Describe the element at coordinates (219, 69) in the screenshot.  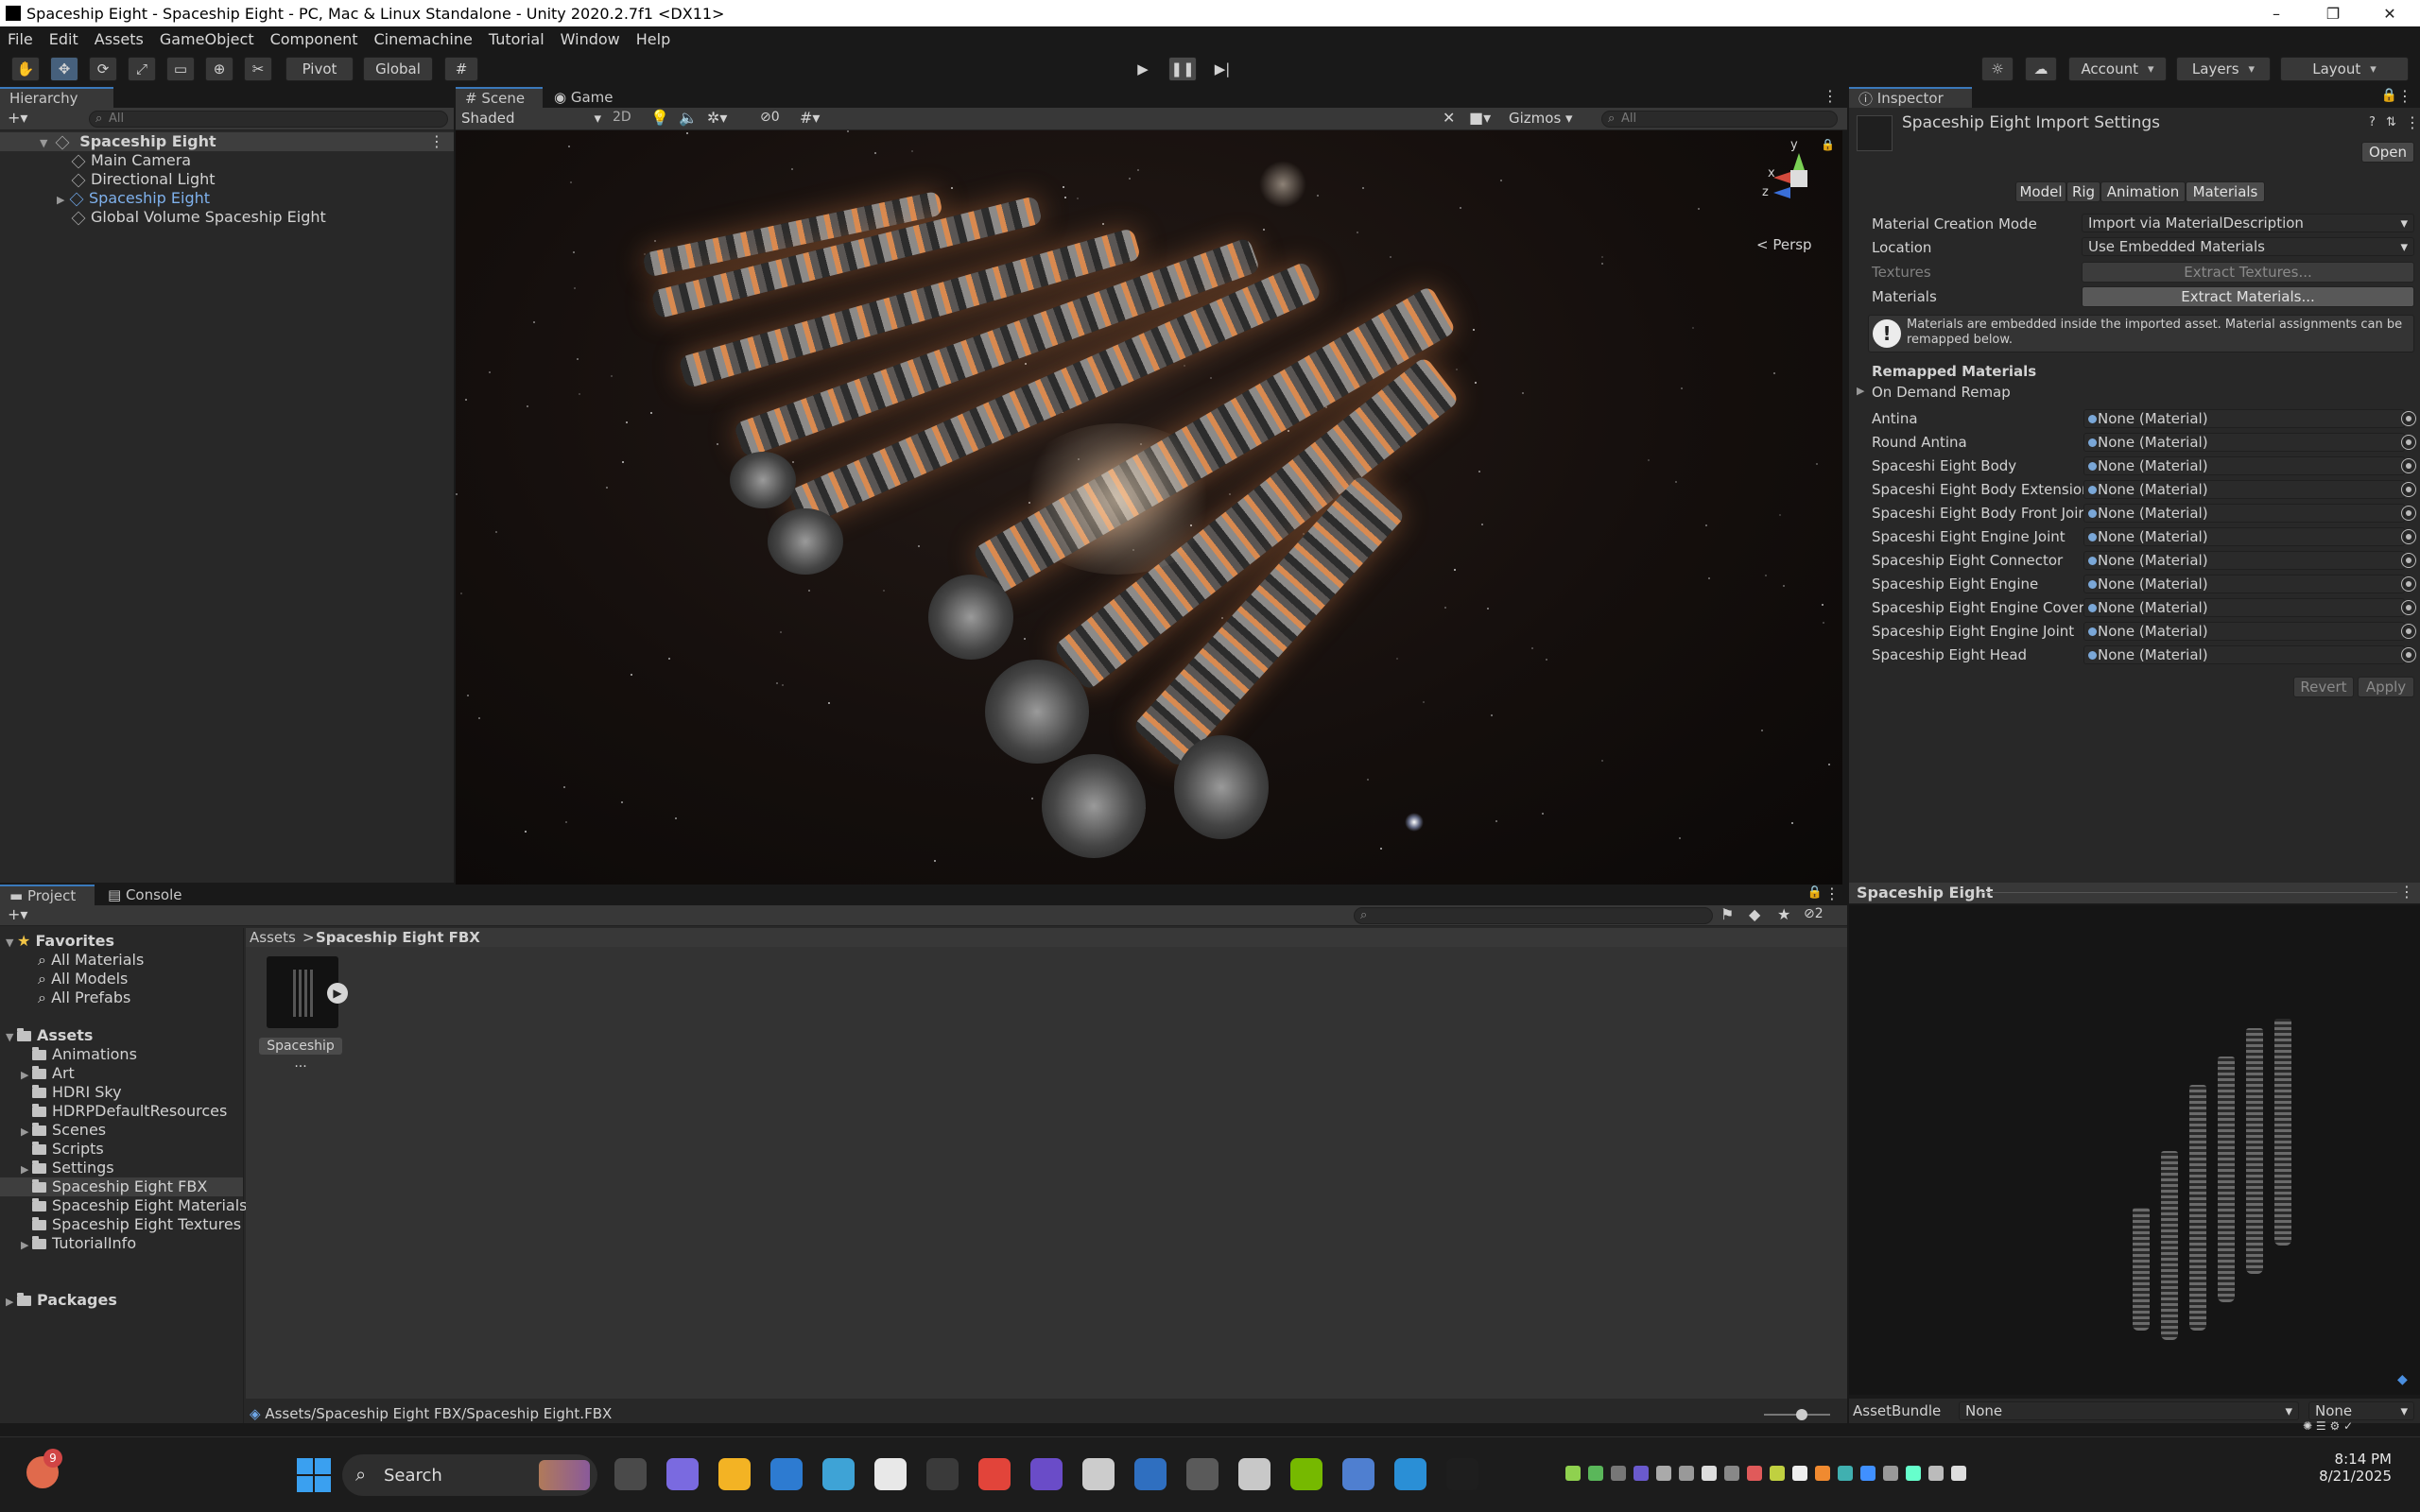
I see `transform-tool-icon: ⊕` at that location.